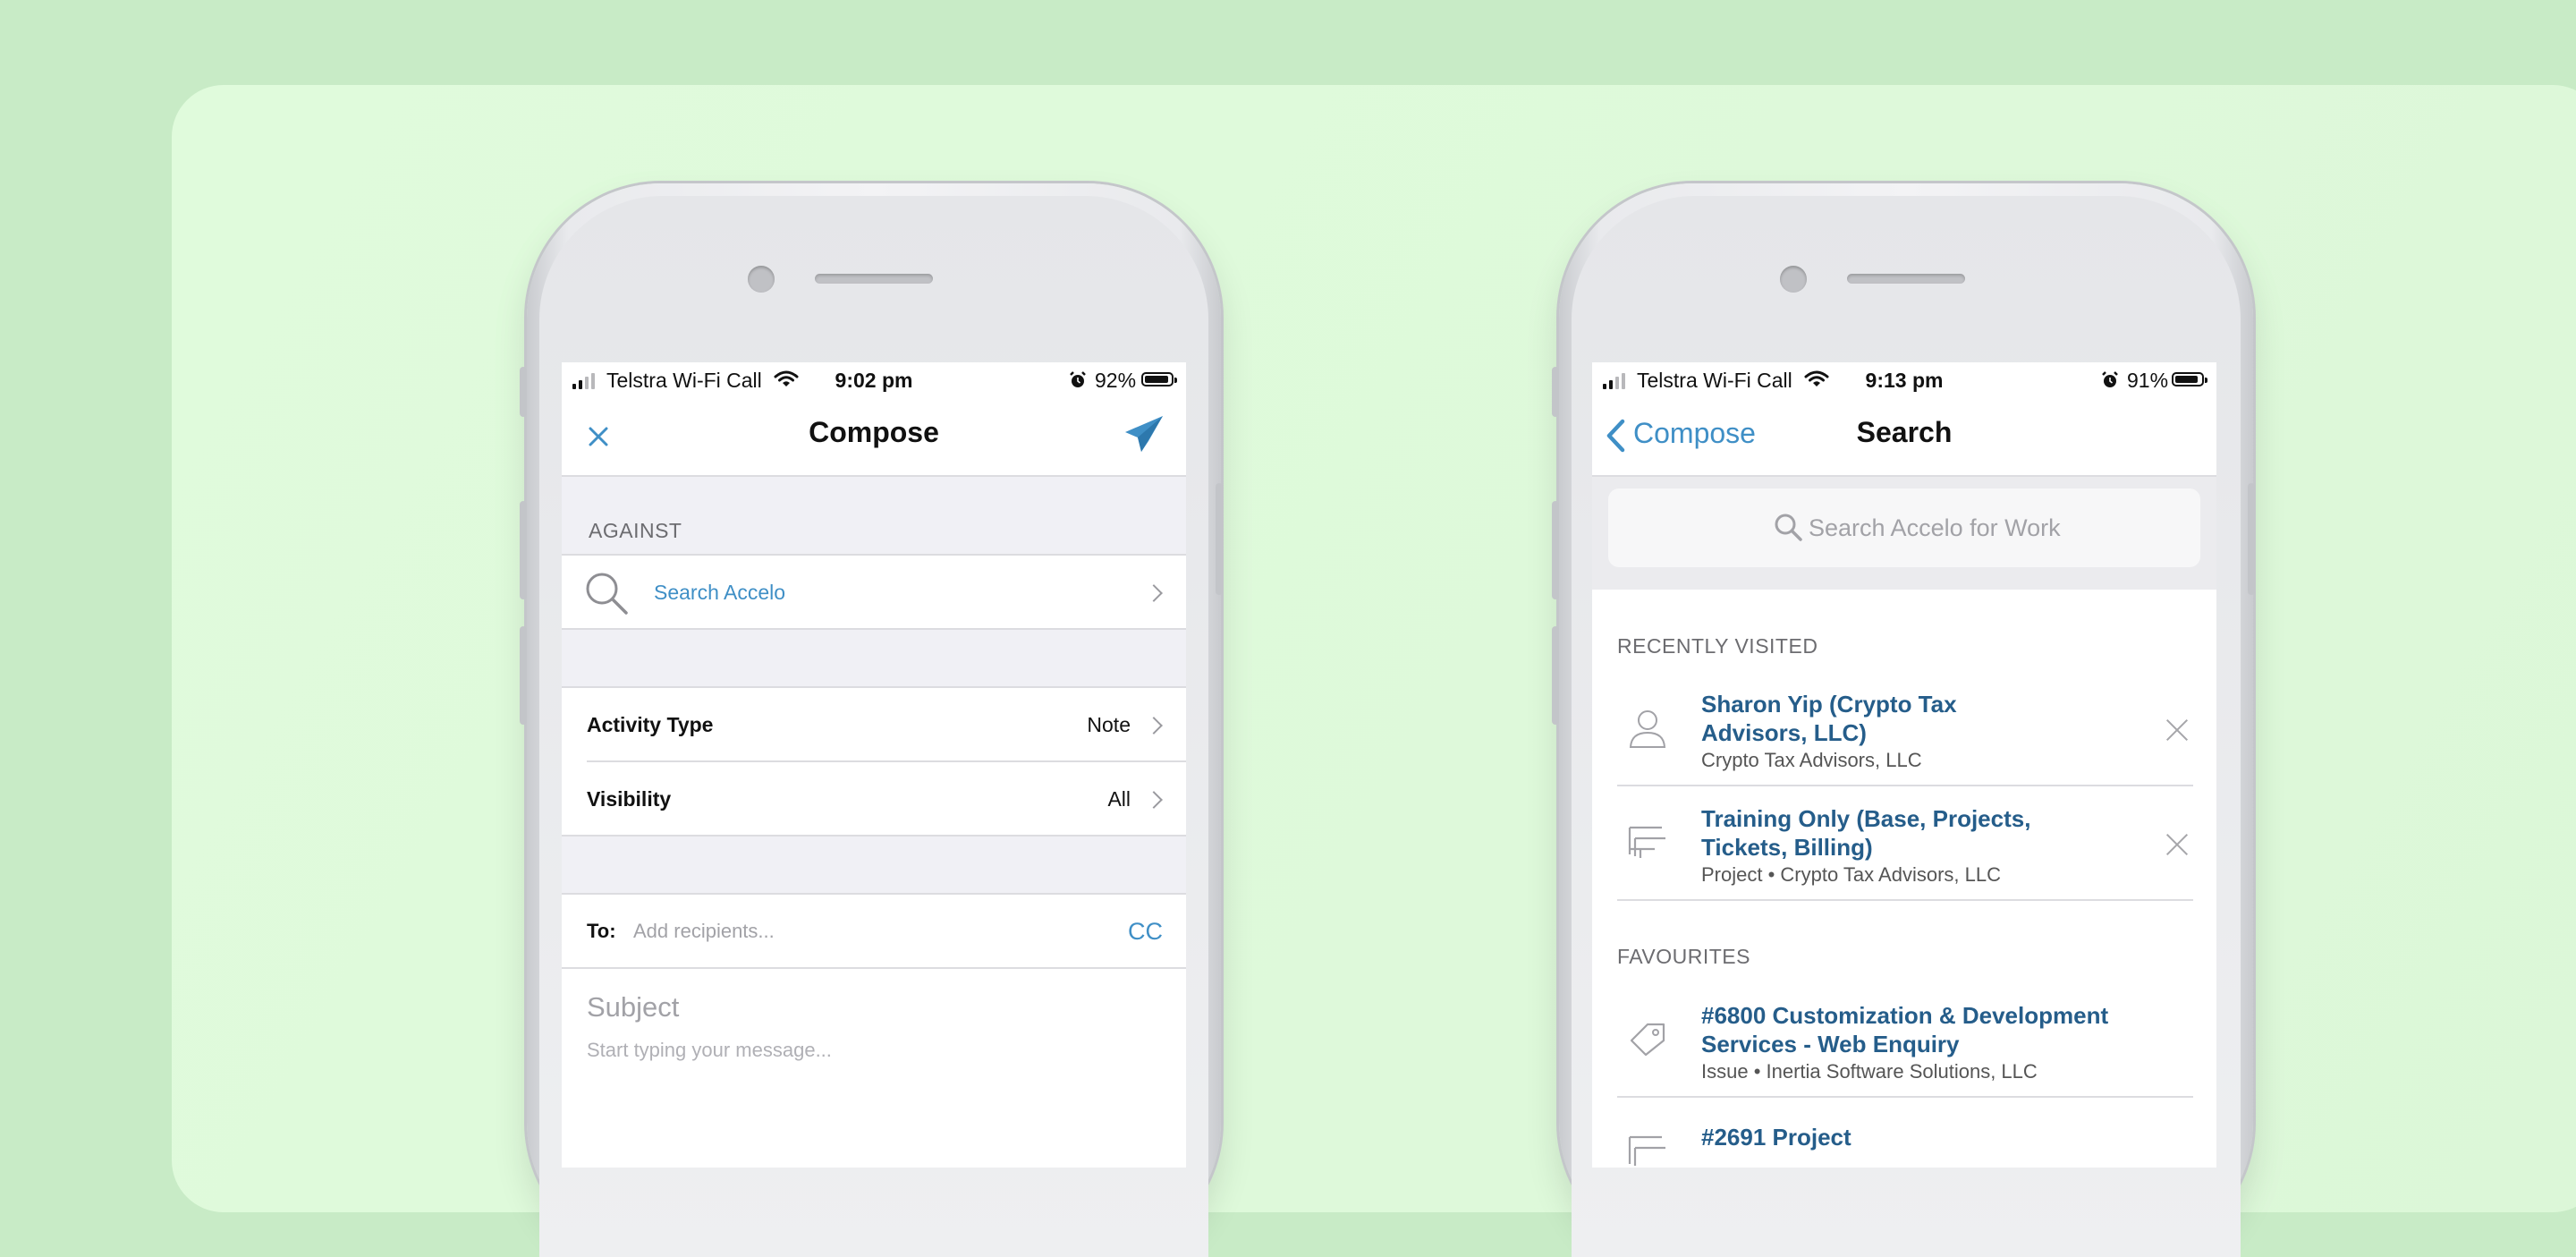 The image size is (2576, 1257). Describe the element at coordinates (1904, 432) in the screenshot. I see `page-title: Search` at that location.